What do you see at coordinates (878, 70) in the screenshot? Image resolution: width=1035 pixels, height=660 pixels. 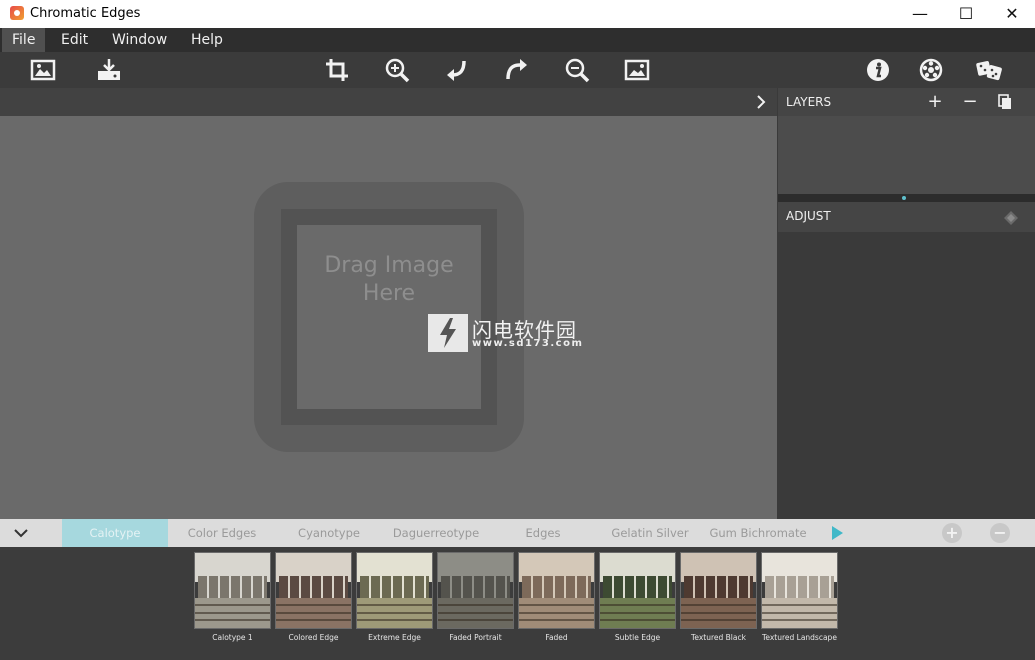 I see `info-icon` at bounding box center [878, 70].